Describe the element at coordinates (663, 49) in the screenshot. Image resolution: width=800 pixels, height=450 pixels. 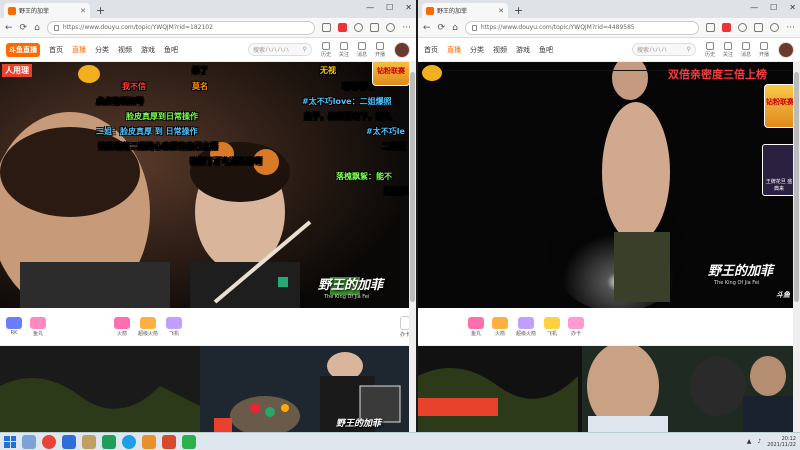
I see `search-input: 搜索ハハハ ⚲` at that location.